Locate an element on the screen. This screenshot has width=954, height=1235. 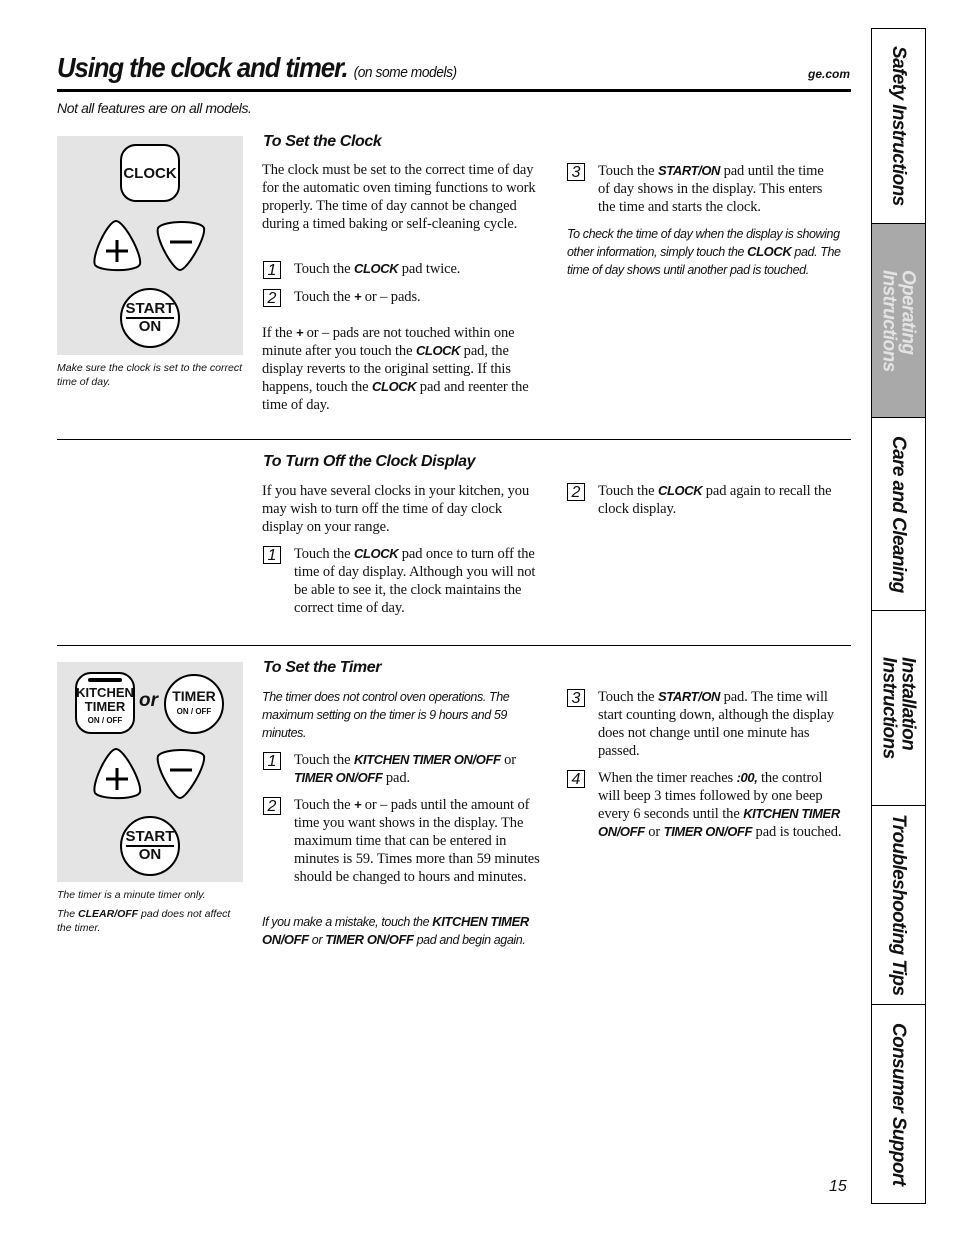
keyword: KITCHEN TIMER ON/OFF is located at coordinates (427, 759).